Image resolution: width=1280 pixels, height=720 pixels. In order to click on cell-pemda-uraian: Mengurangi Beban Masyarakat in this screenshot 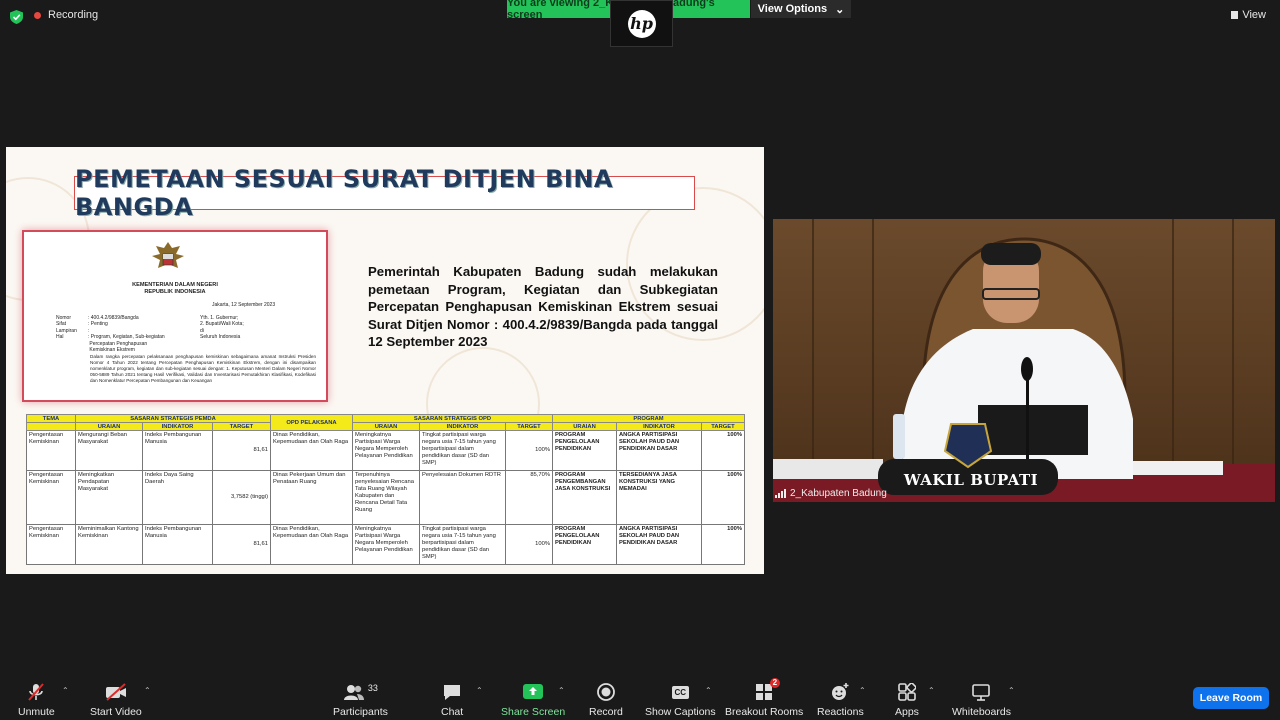, I will do `click(109, 450)`.